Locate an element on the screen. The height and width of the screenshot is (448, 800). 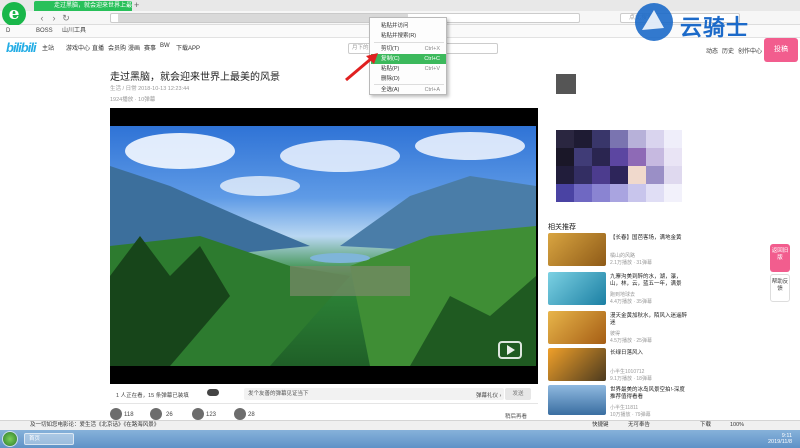
nav-item: 会员购 is located at coordinates (117, 47).